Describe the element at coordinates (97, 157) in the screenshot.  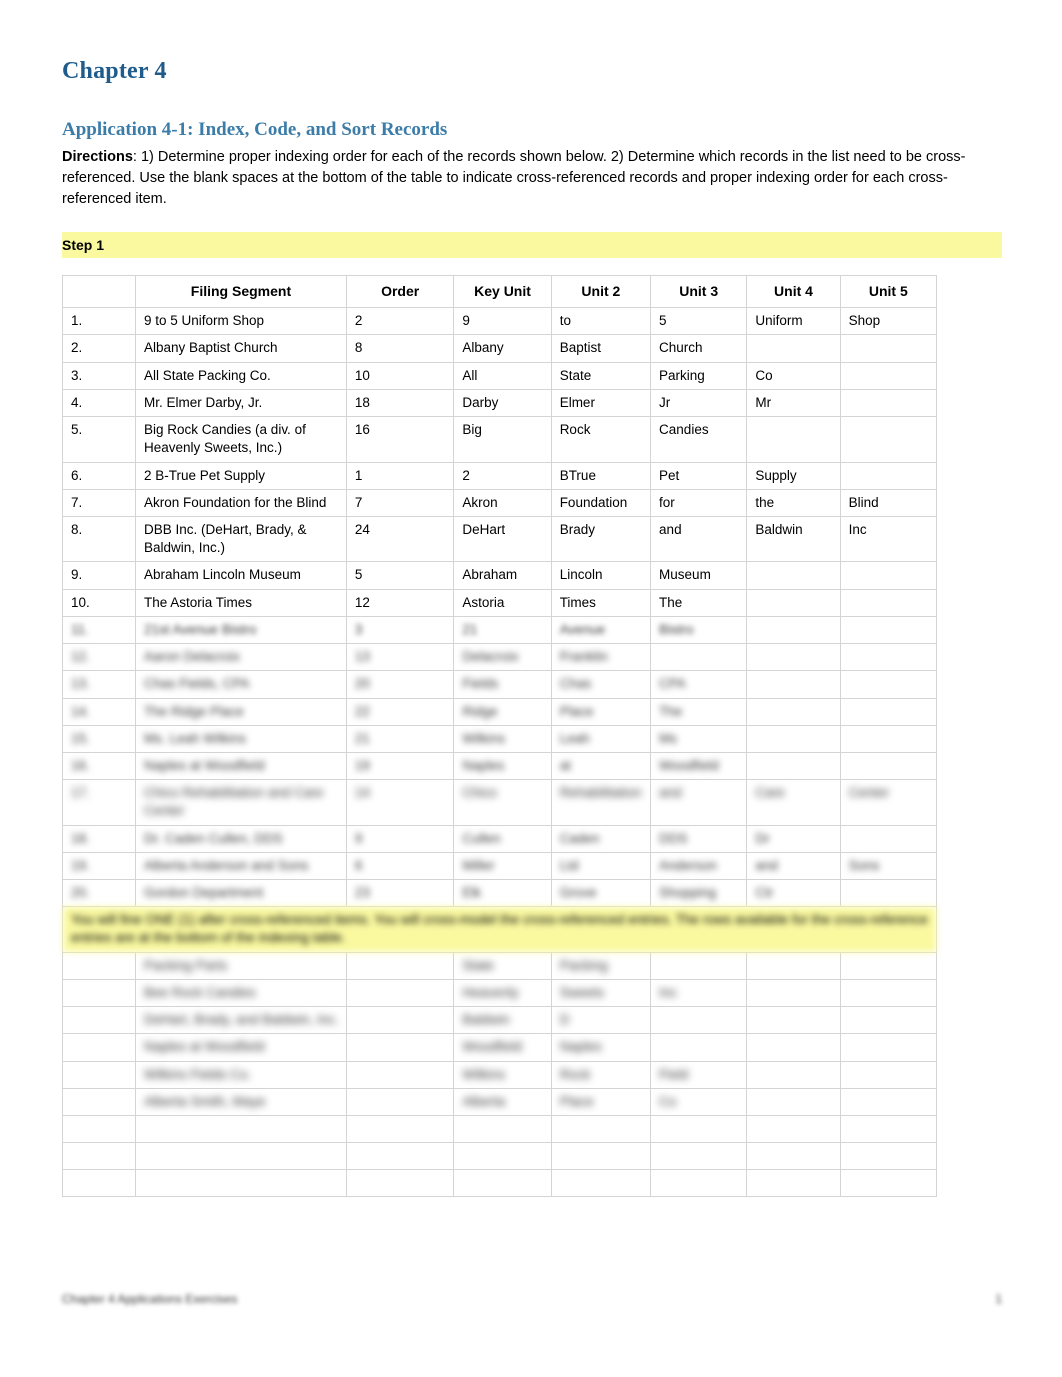
I see `directions-label: Directions` at that location.